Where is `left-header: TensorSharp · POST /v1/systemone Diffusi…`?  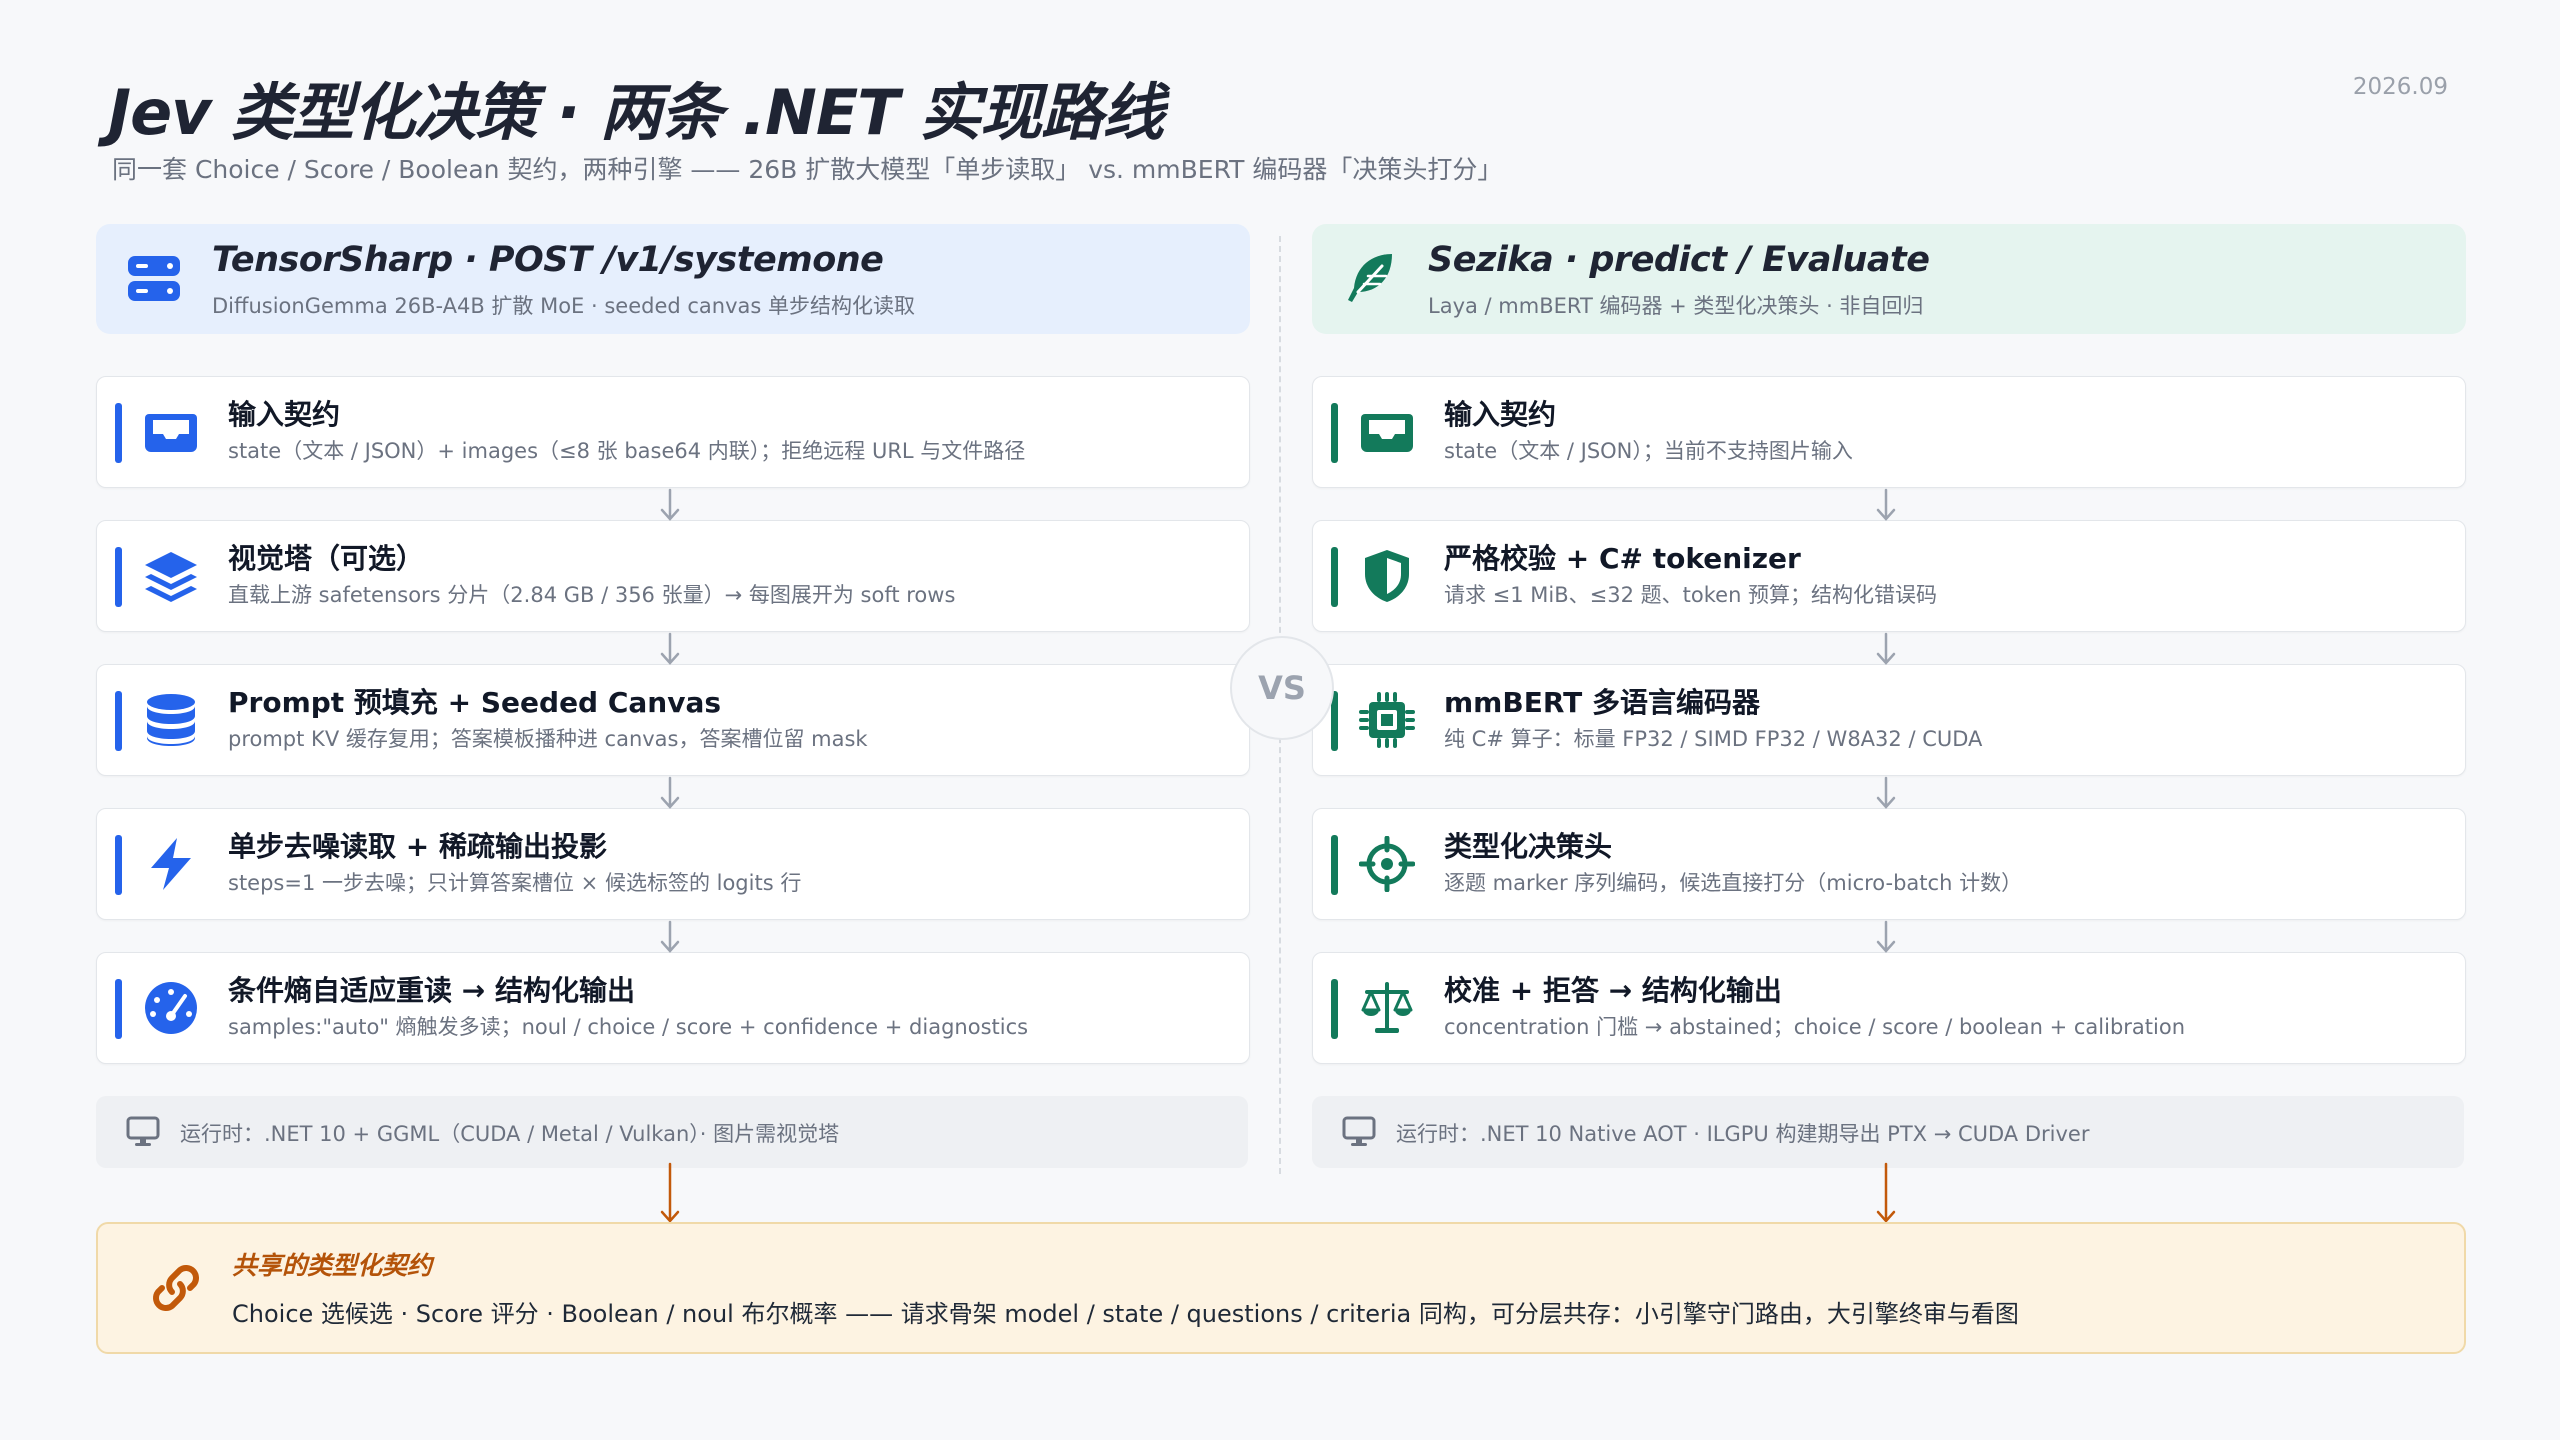
left-header: TensorSharp · POST /v1/systemone Diffusi… is located at coordinates (673, 279).